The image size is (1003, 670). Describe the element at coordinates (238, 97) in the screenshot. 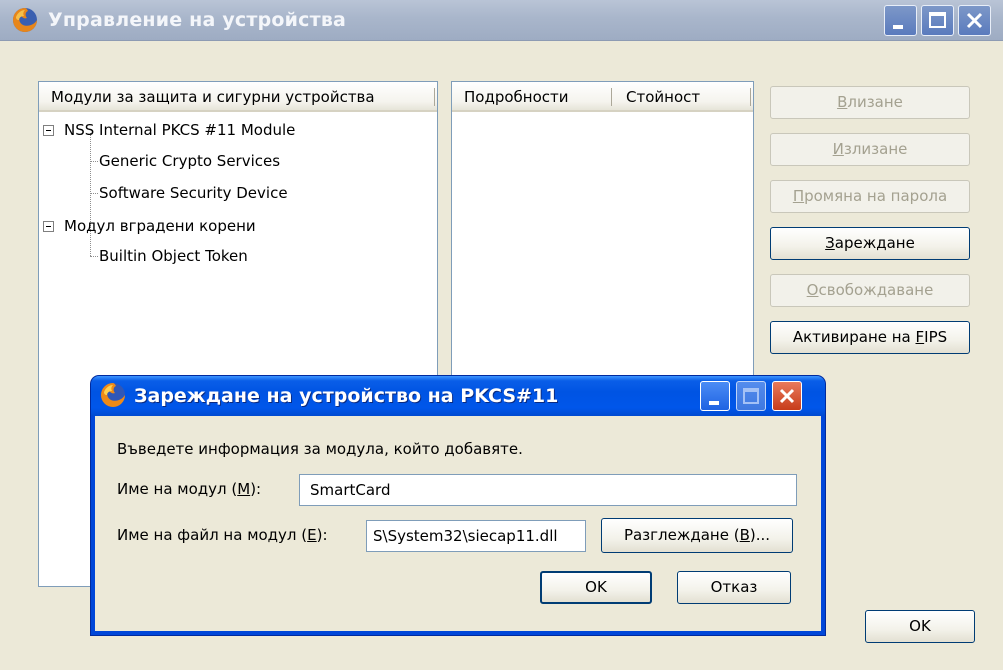

I see `modules-column-header: Модули за защита и сигурни устройства` at that location.